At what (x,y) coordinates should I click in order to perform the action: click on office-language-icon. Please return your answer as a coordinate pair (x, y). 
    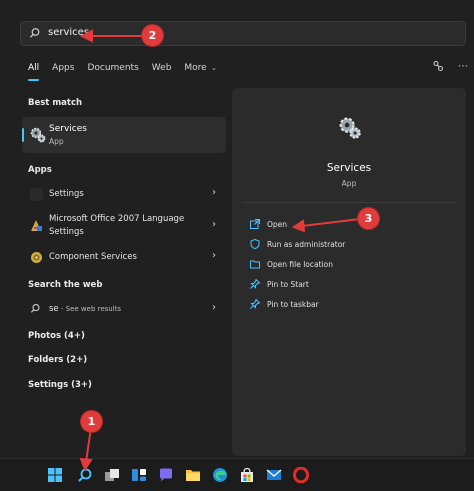
    Looking at the image, I should click on (36, 225).